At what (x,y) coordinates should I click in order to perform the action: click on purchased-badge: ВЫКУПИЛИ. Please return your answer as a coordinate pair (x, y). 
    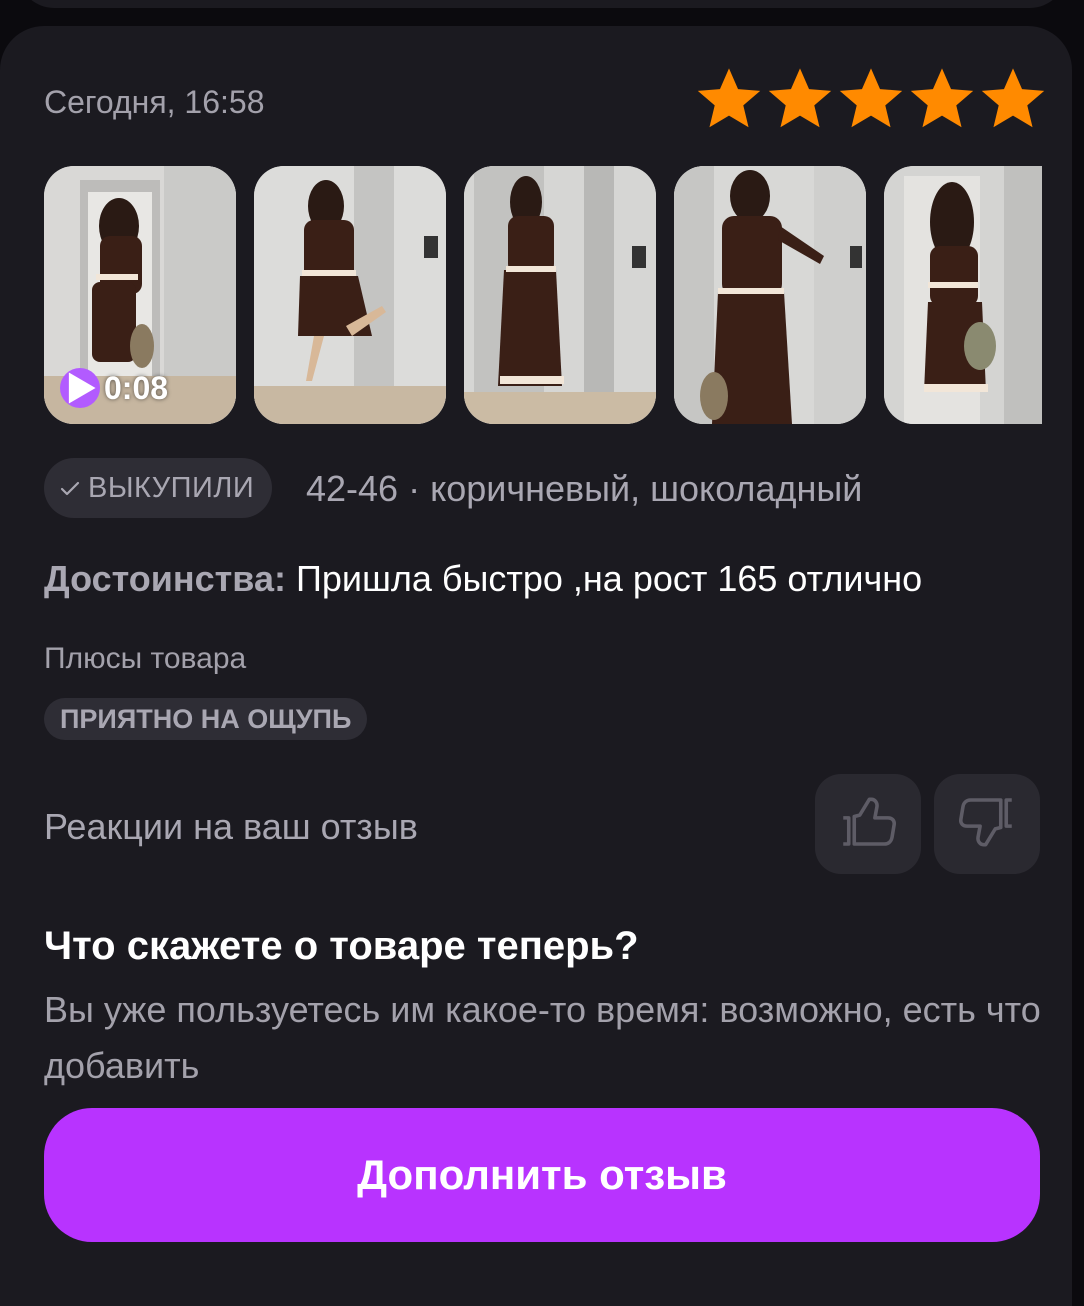
    Looking at the image, I should click on (158, 488).